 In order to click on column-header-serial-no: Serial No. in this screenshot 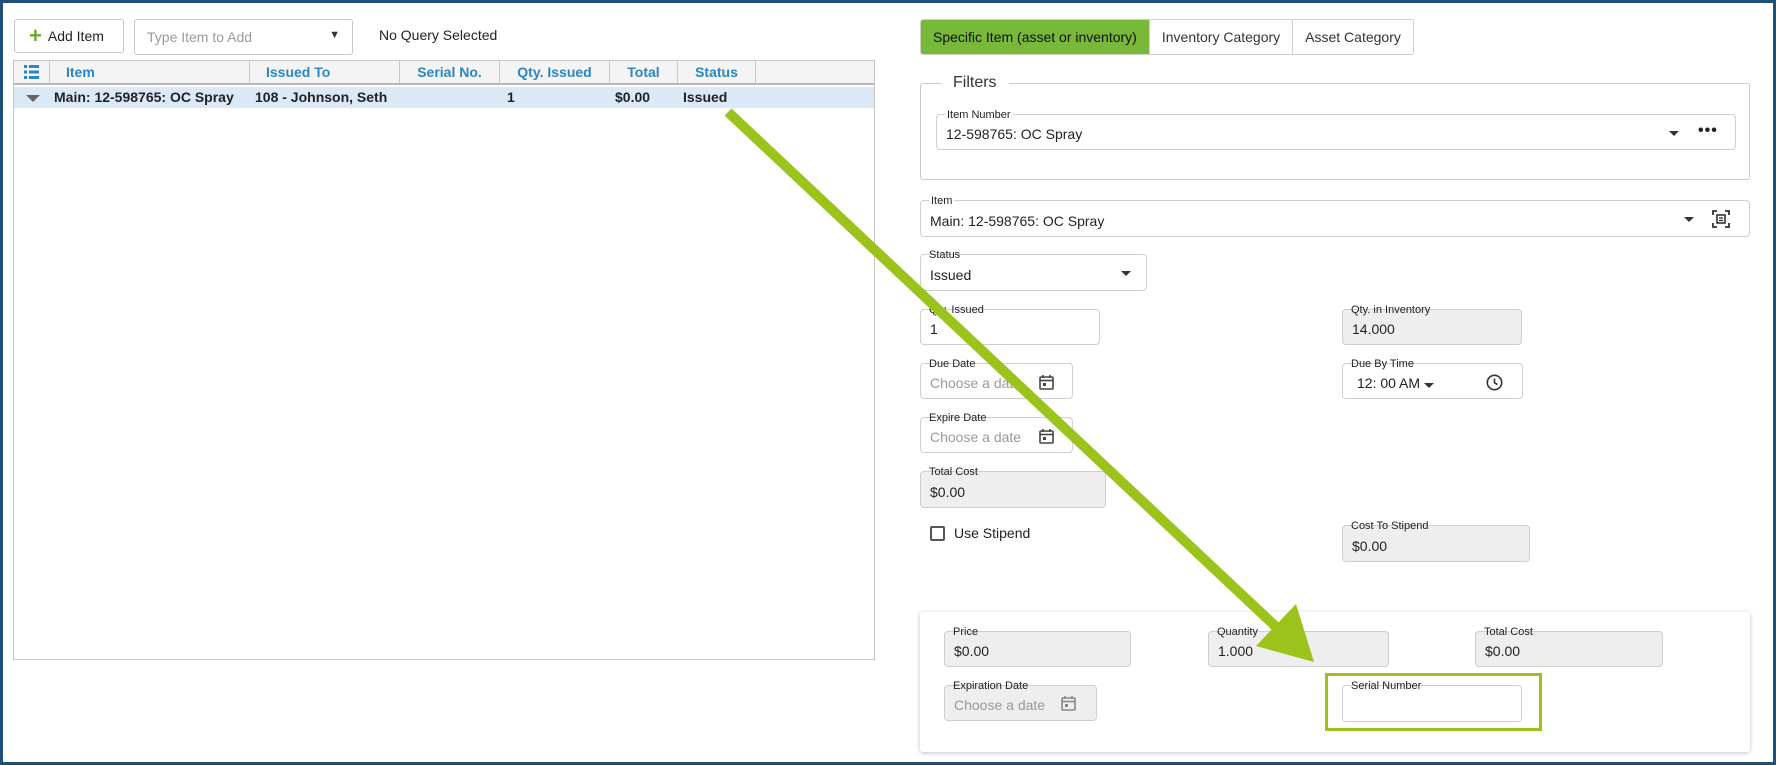, I will do `click(450, 72)`.